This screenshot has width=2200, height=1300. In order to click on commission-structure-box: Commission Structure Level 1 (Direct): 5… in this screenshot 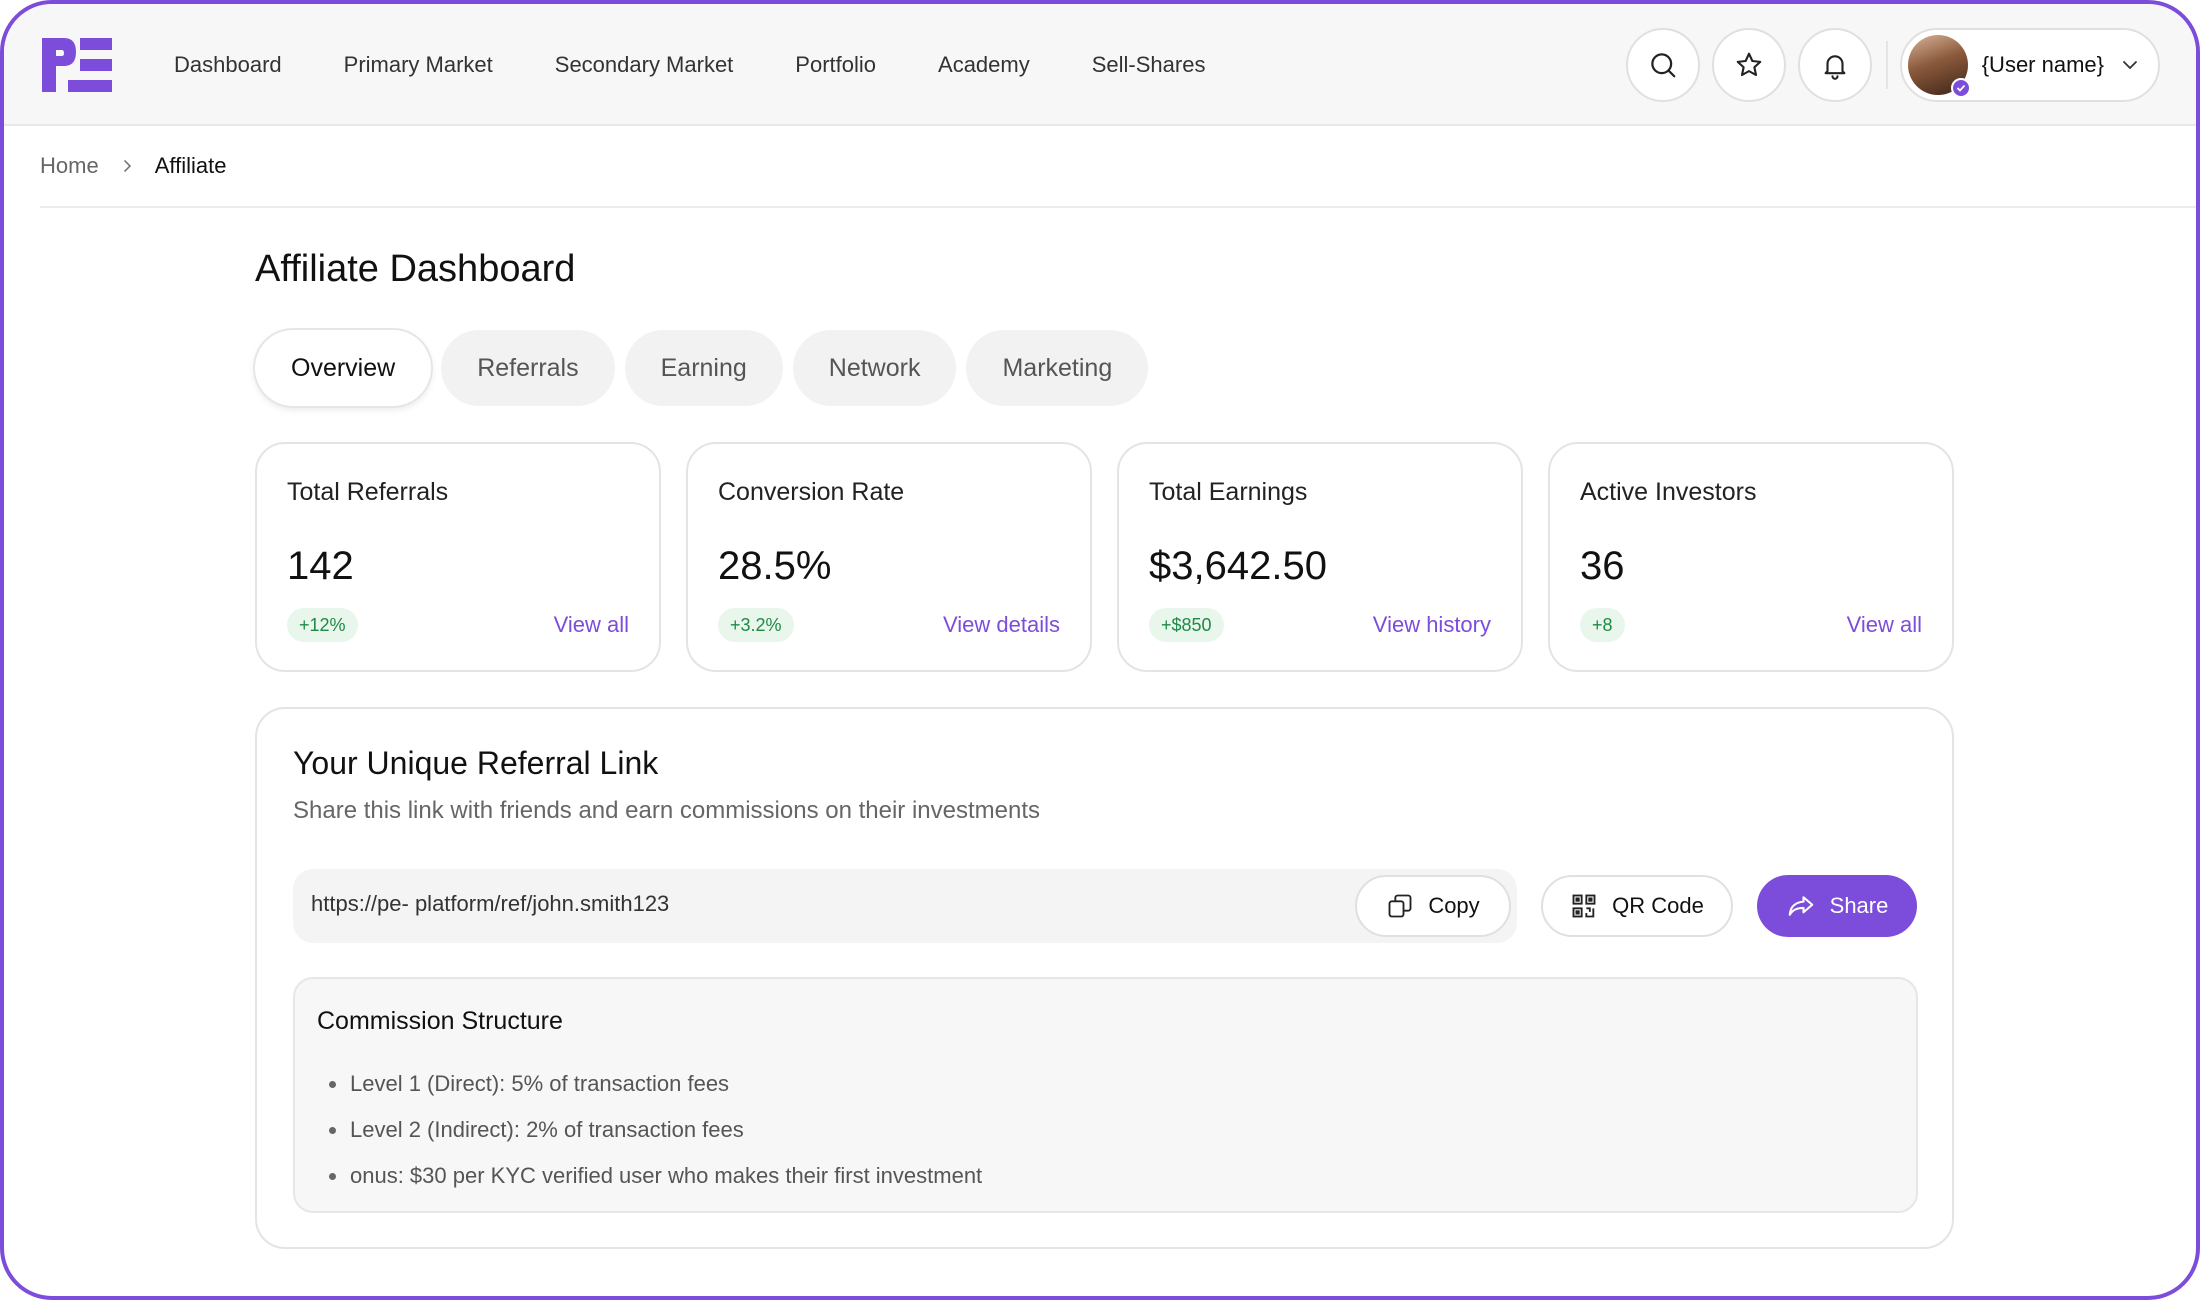, I will do `click(1105, 1095)`.